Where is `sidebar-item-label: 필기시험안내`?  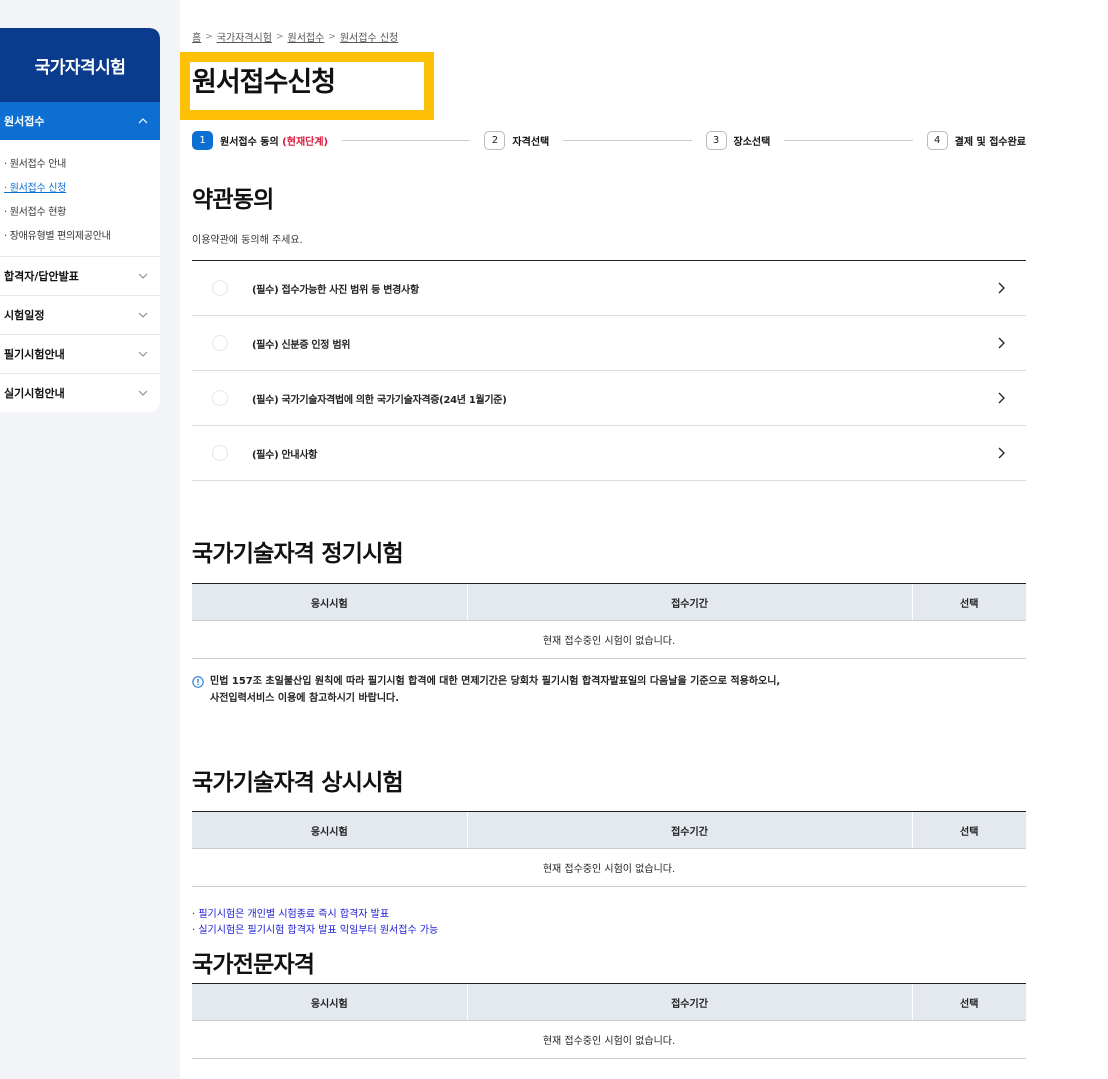
sidebar-item-label: 필기시험안내 is located at coordinates (34, 354).